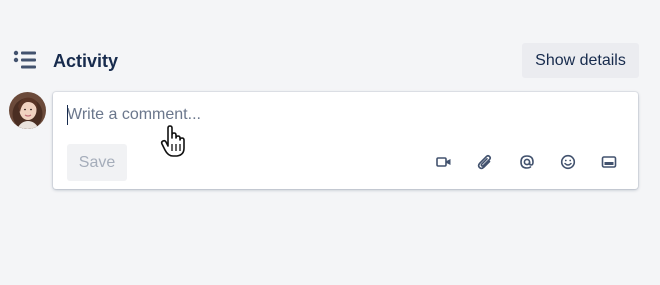  I want to click on activity-list-icon, so click(24, 59).